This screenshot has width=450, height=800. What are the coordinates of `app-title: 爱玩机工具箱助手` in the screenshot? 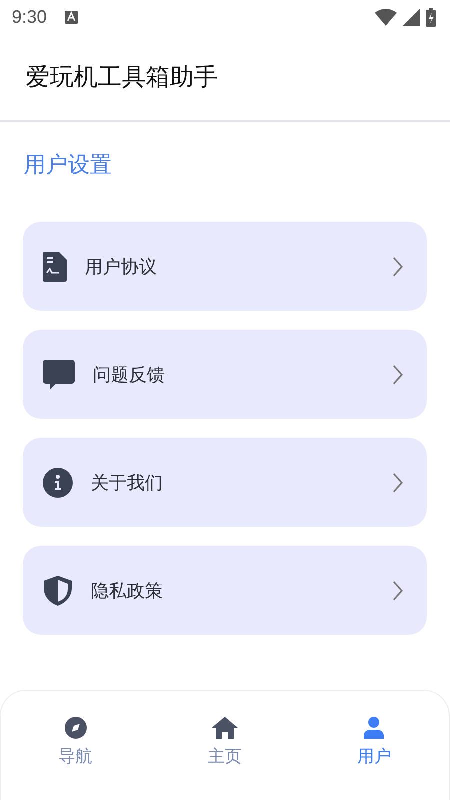 It's located at (122, 77).